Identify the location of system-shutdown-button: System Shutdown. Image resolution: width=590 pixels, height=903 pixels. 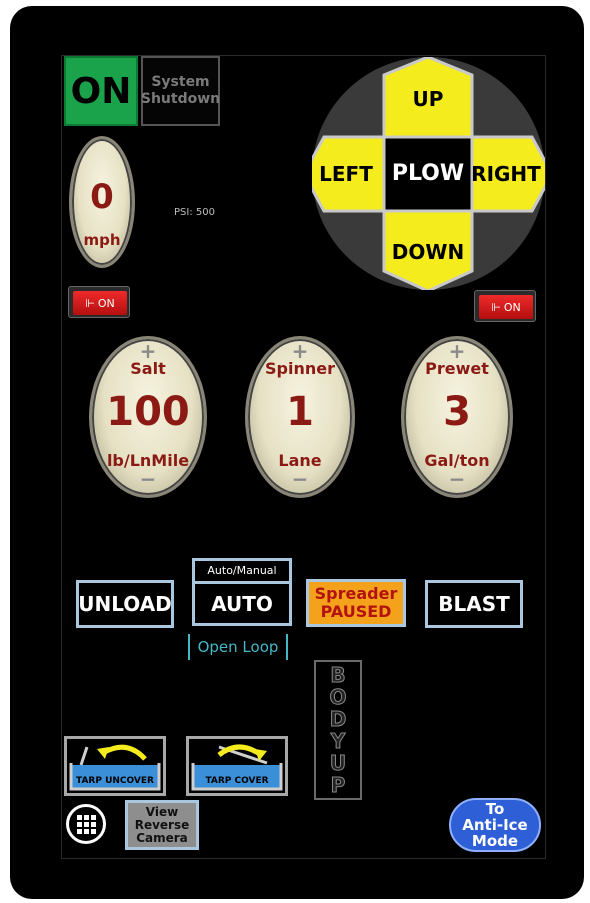
(180, 91).